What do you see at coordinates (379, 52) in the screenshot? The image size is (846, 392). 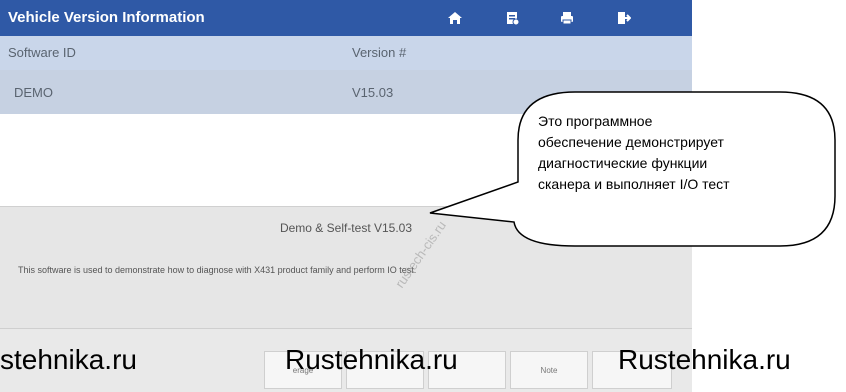 I see `column-version: Version #` at bounding box center [379, 52].